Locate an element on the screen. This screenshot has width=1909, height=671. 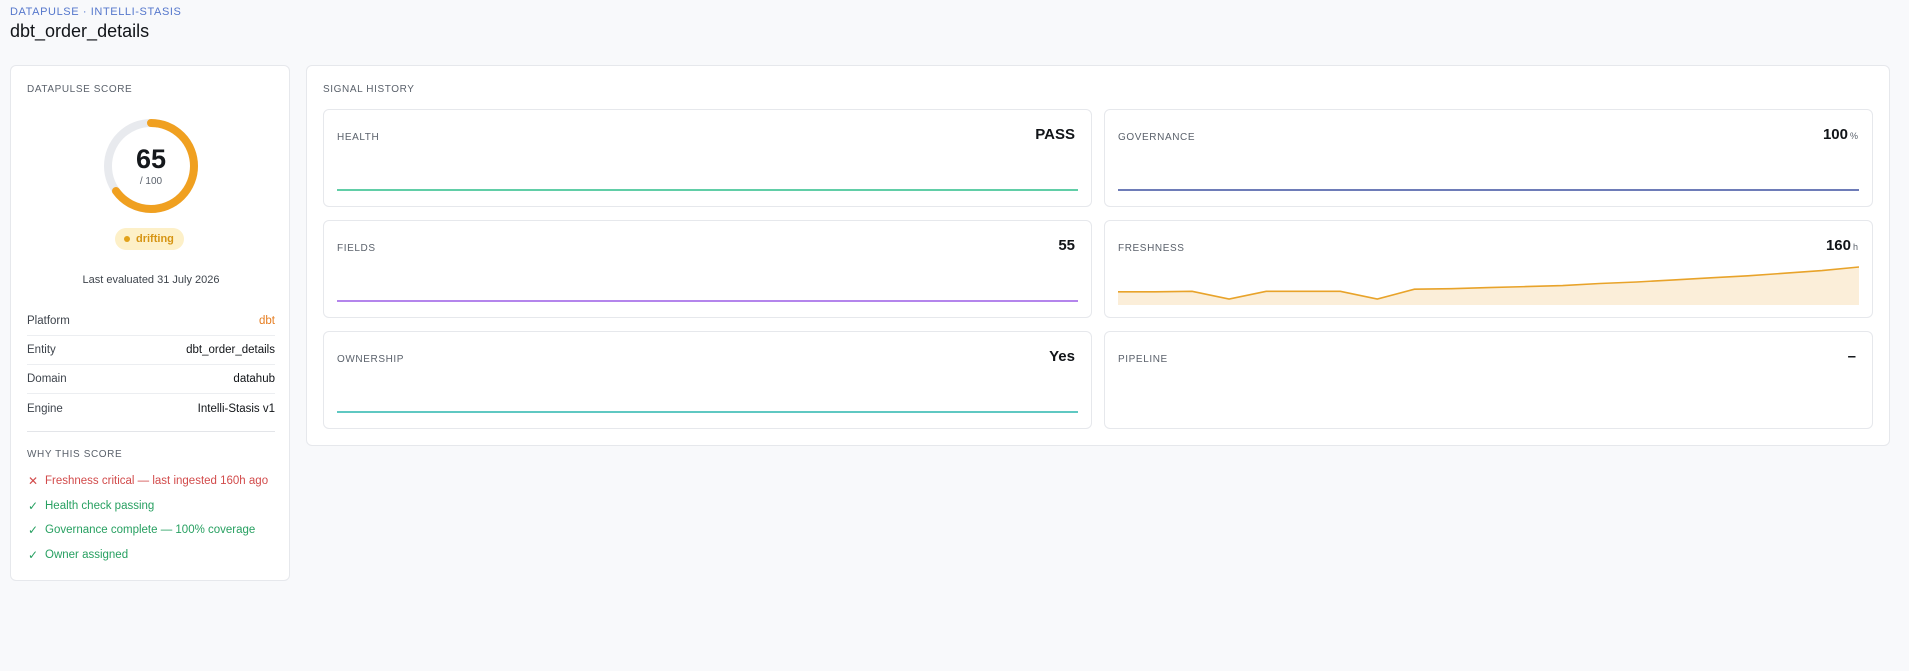
tile-label: PIPELINE is located at coordinates (1143, 359).